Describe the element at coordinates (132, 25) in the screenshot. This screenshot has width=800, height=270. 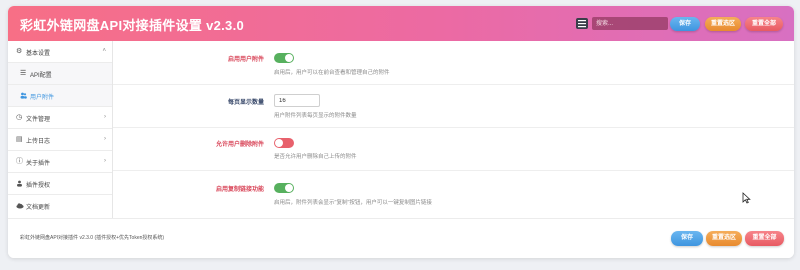
I see `page-title: 彩虹外链网盘API对接插件设置 v2.3.0` at that location.